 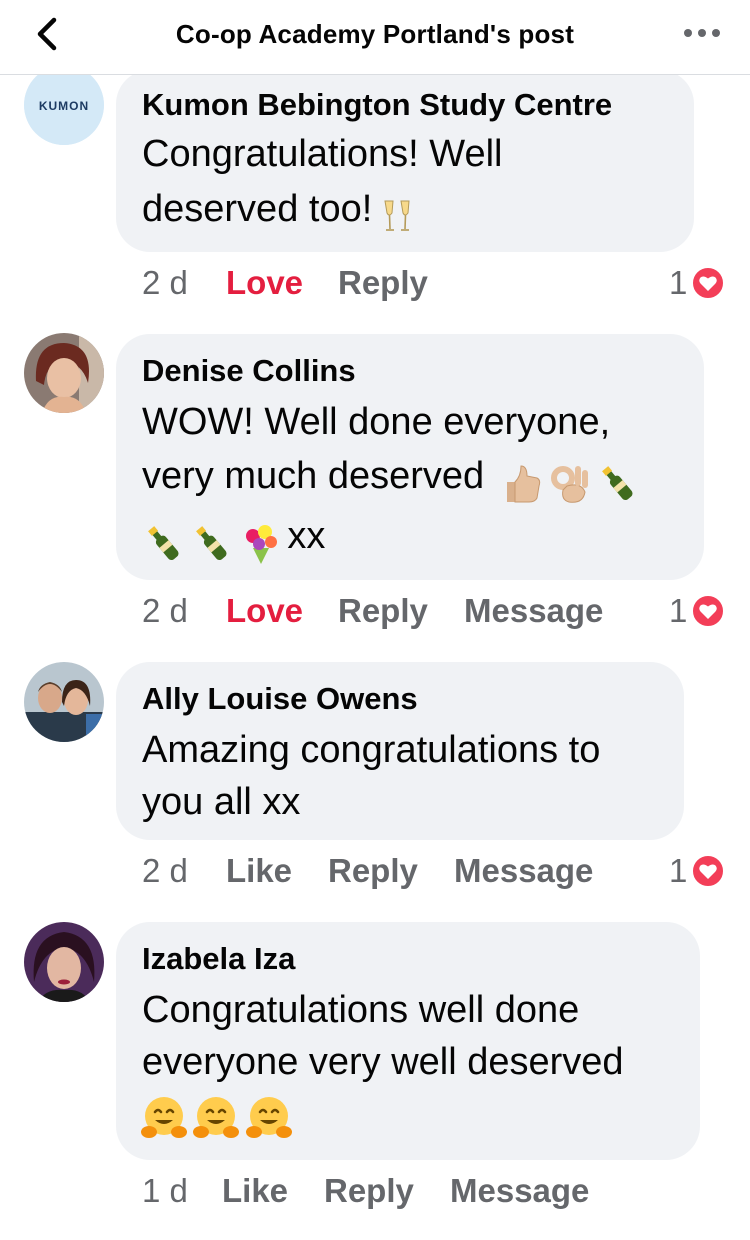 What do you see at coordinates (306, 536) in the screenshot?
I see `comment-text-line: xx` at bounding box center [306, 536].